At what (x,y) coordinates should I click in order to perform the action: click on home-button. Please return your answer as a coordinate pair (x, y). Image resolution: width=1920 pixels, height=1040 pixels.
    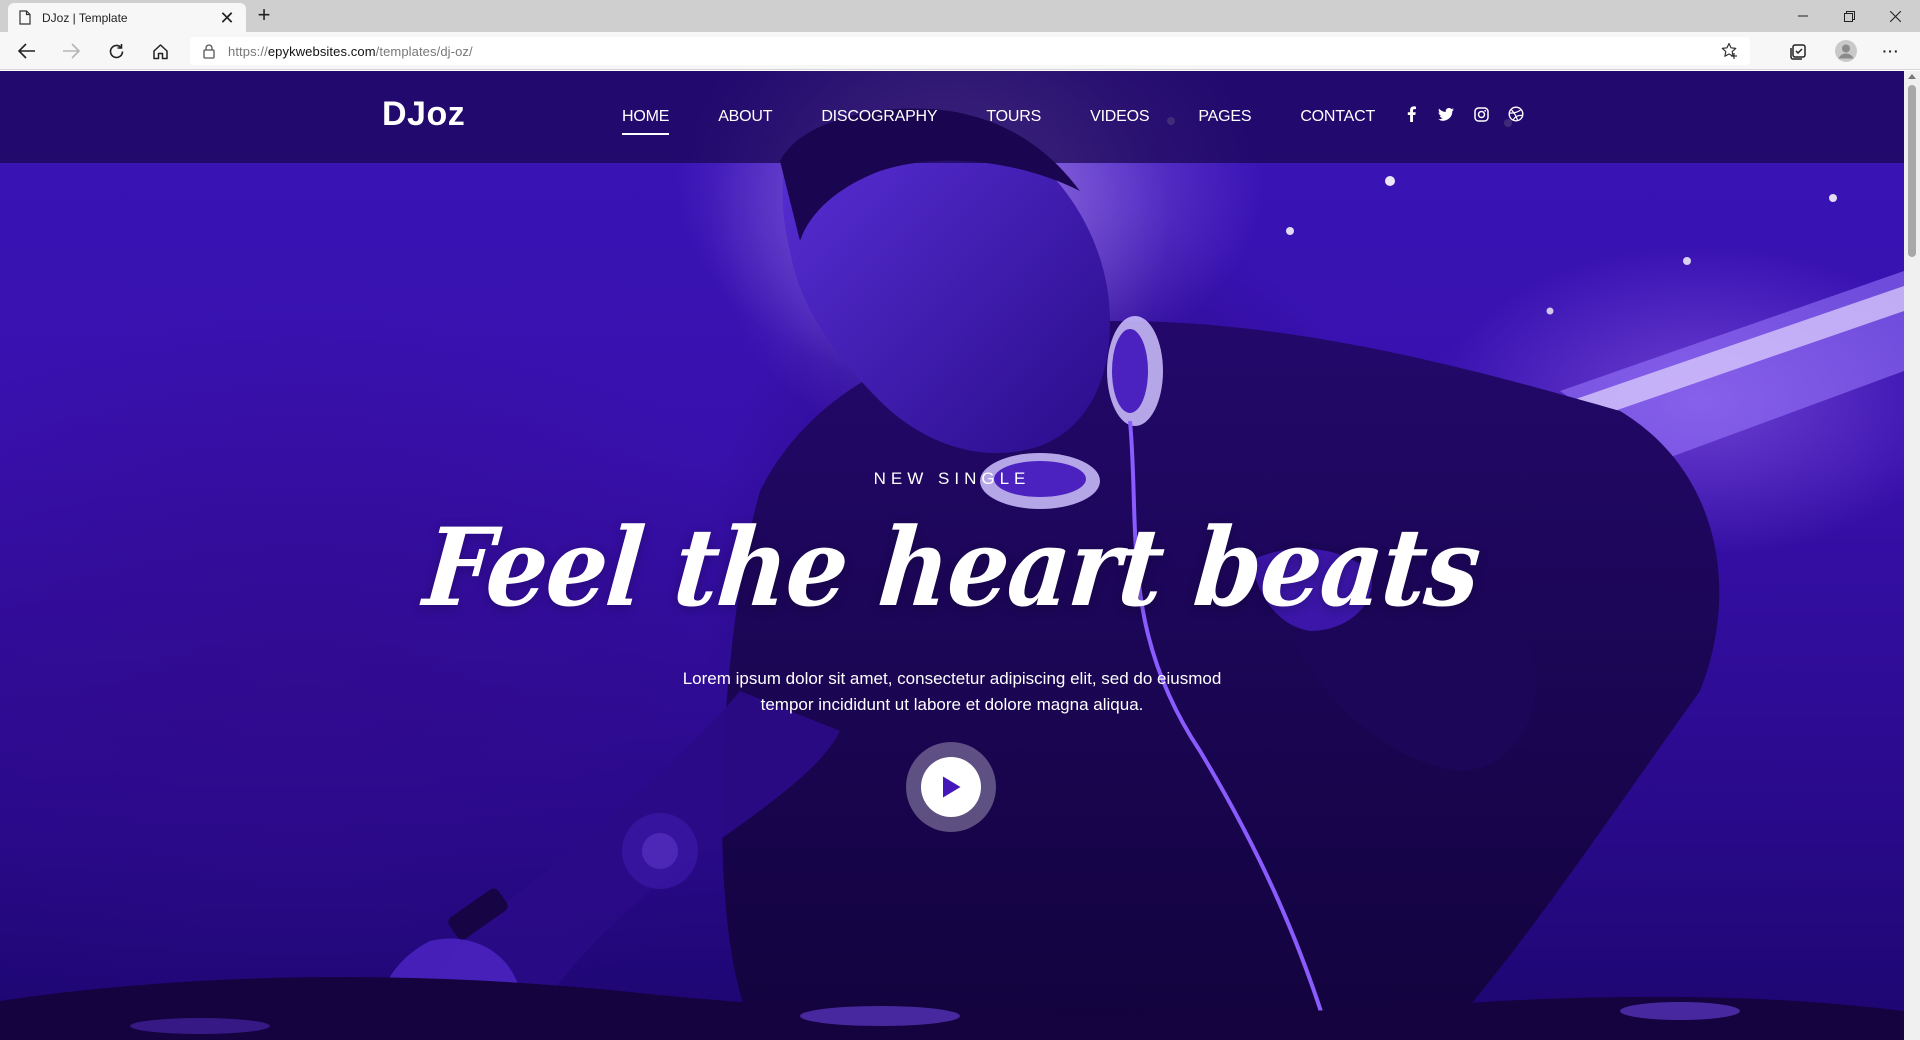
    Looking at the image, I should click on (160, 51).